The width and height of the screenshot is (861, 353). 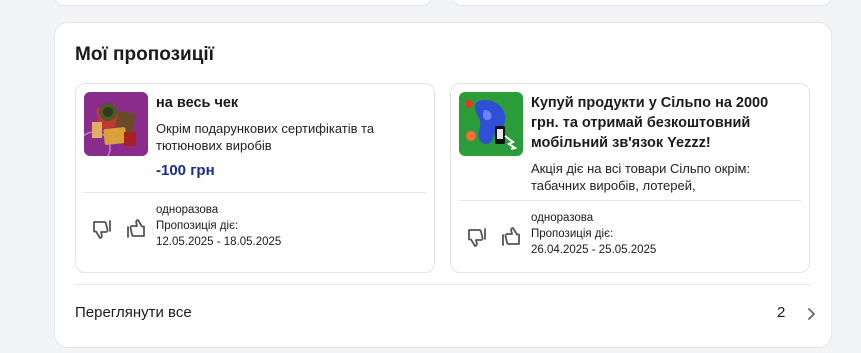 What do you see at coordinates (219, 242) in the screenshot?
I see `offer-validity-dates: 12.05.2025 - 18.05.2025` at bounding box center [219, 242].